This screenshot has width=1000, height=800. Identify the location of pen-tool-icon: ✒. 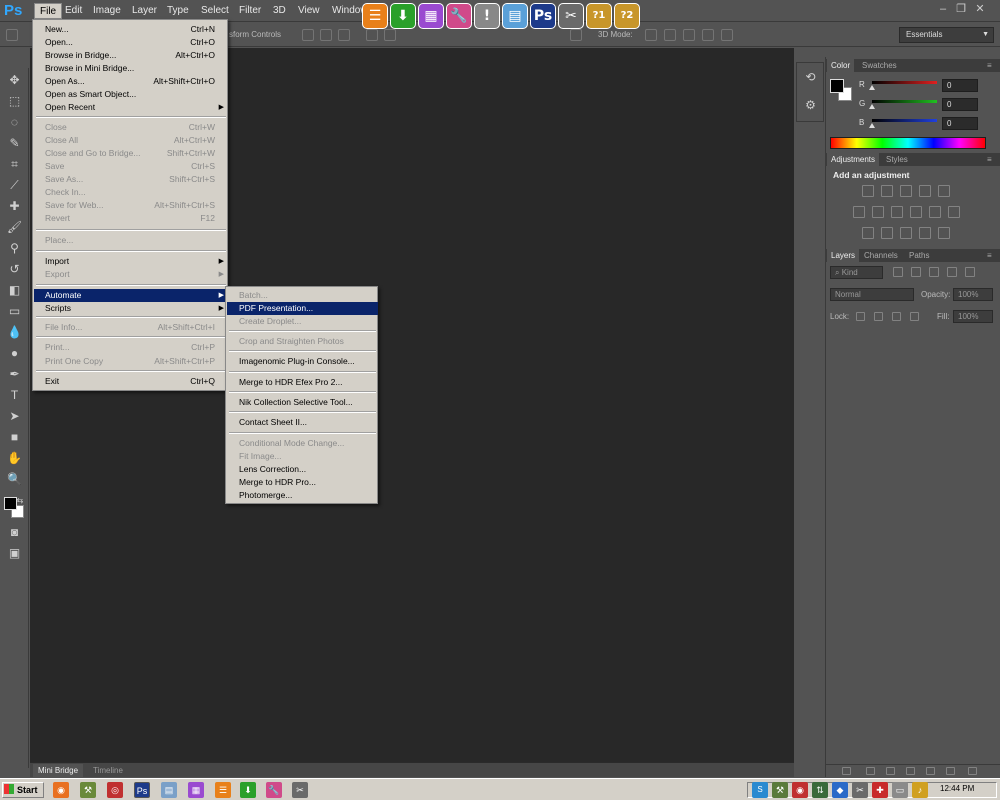
(14, 374).